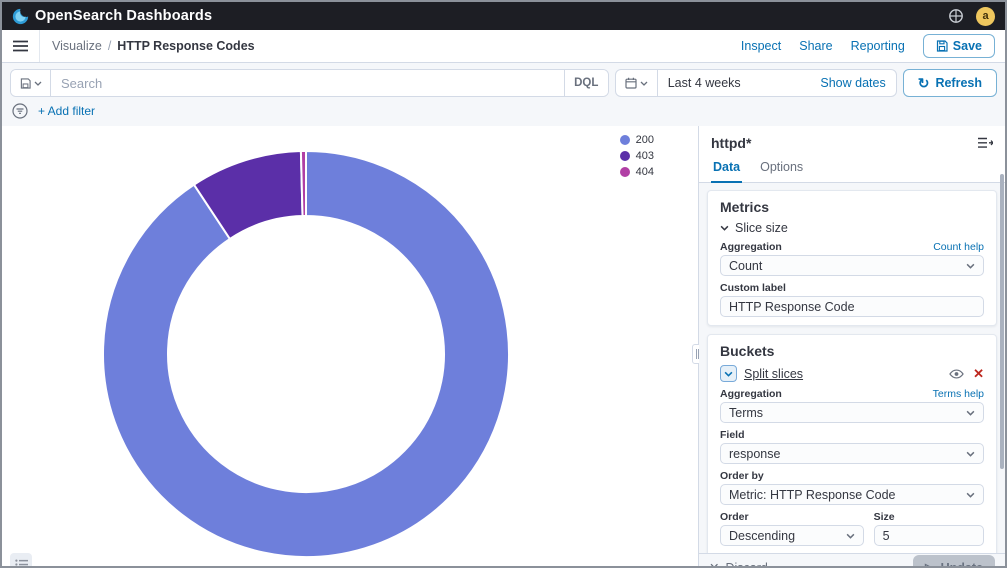 This screenshot has width=1007, height=568. Describe the element at coordinates (77, 46) in the screenshot. I see `breadcrumb-visualize: Visualize` at that location.